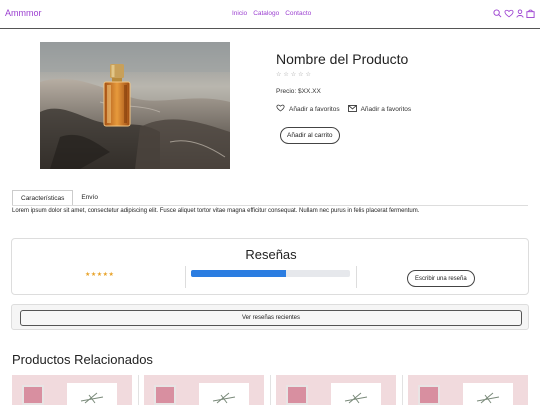  I want to click on nav-link-inicio: Inicio, so click(239, 13).